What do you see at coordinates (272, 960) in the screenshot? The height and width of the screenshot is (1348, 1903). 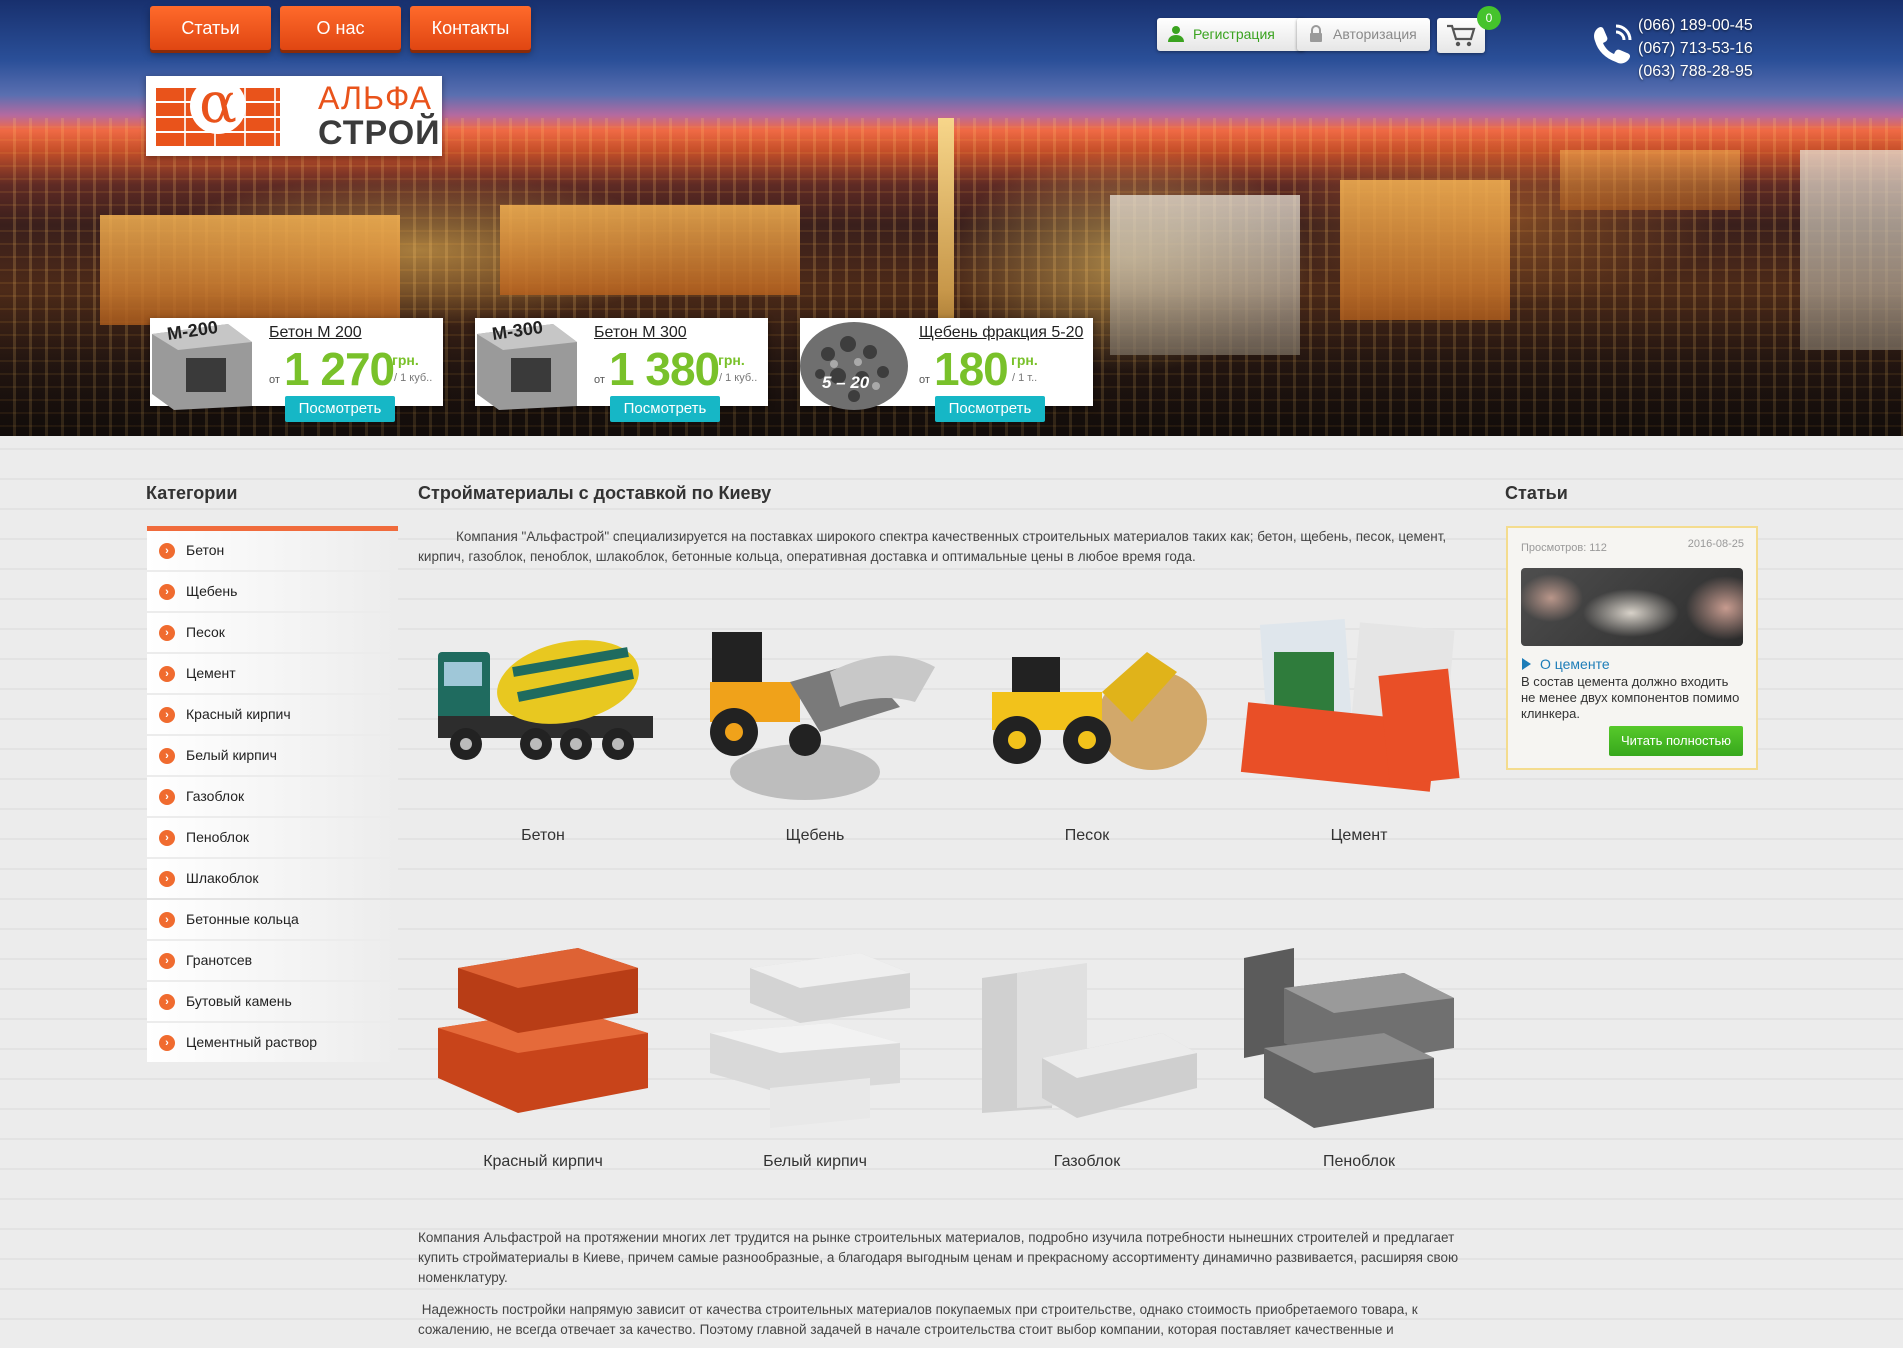 I see `category-item: › Гранотсев` at bounding box center [272, 960].